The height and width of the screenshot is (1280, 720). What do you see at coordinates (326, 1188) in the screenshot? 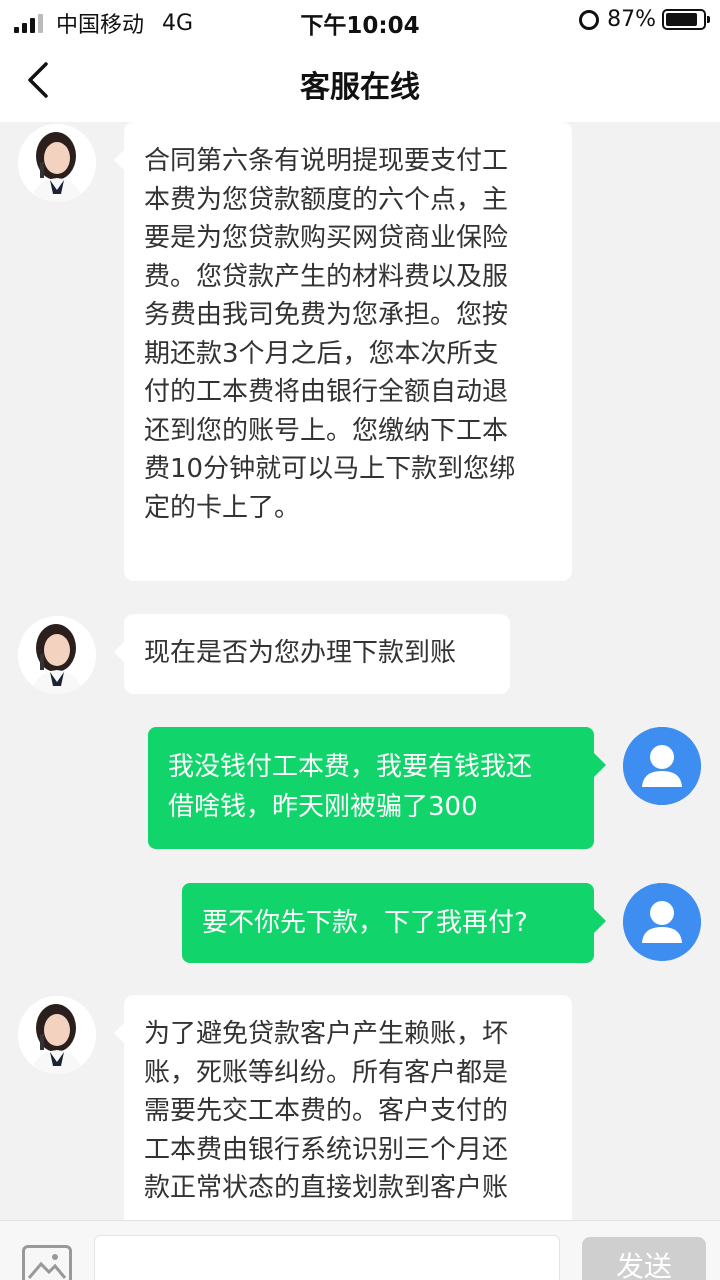
I see `message-line: 款正常状态的直接划款到客户账` at bounding box center [326, 1188].